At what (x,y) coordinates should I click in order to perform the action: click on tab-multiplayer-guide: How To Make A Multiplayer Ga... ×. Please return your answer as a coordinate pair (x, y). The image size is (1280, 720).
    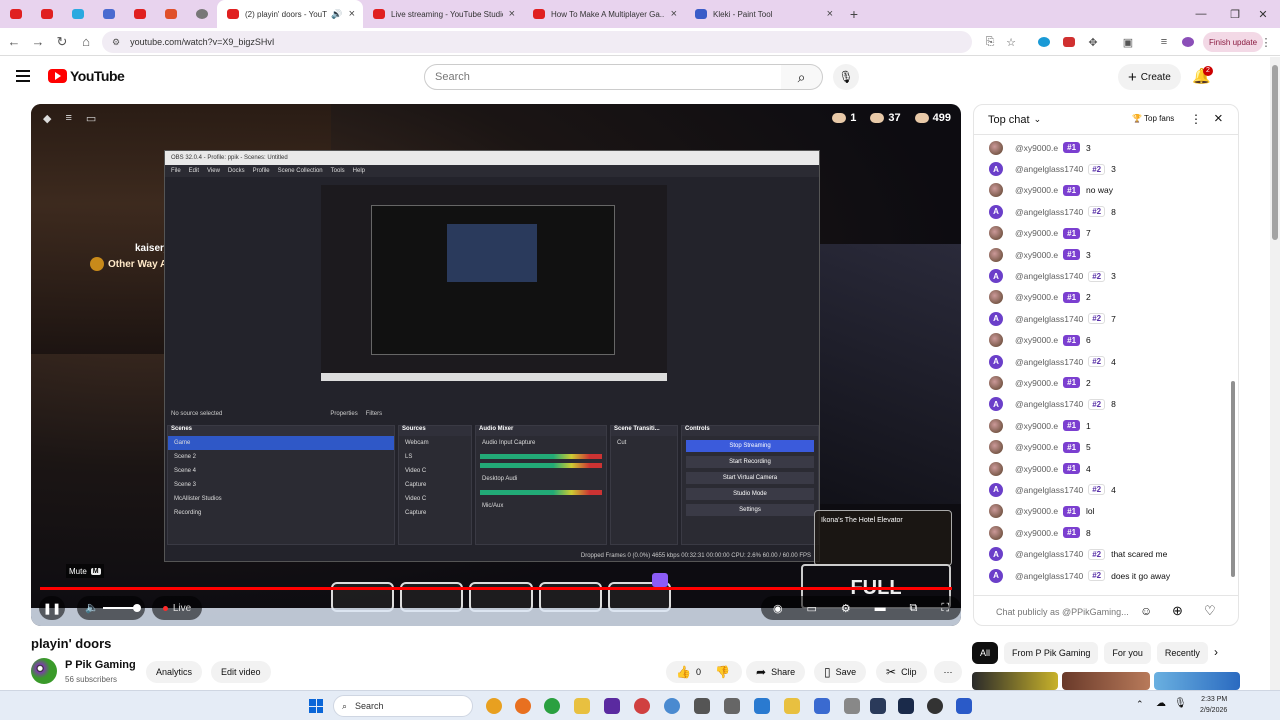
    Looking at the image, I should click on (604, 14).